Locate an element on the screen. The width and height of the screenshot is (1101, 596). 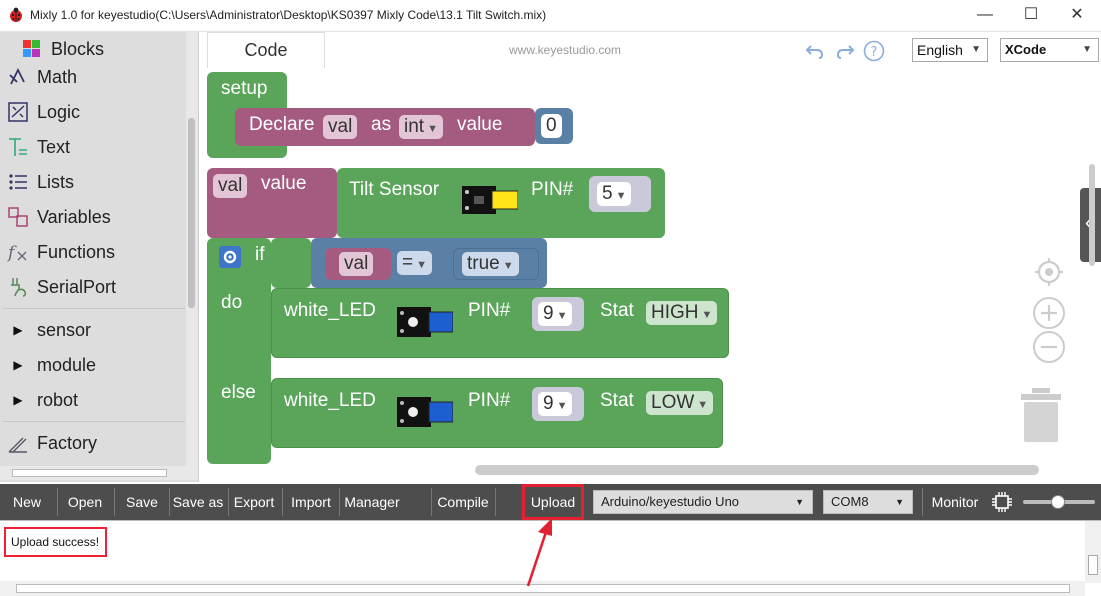
blocks-sidebar: Blocks Math Logic Text Lists Variables f is located at coordinates (99, 257).